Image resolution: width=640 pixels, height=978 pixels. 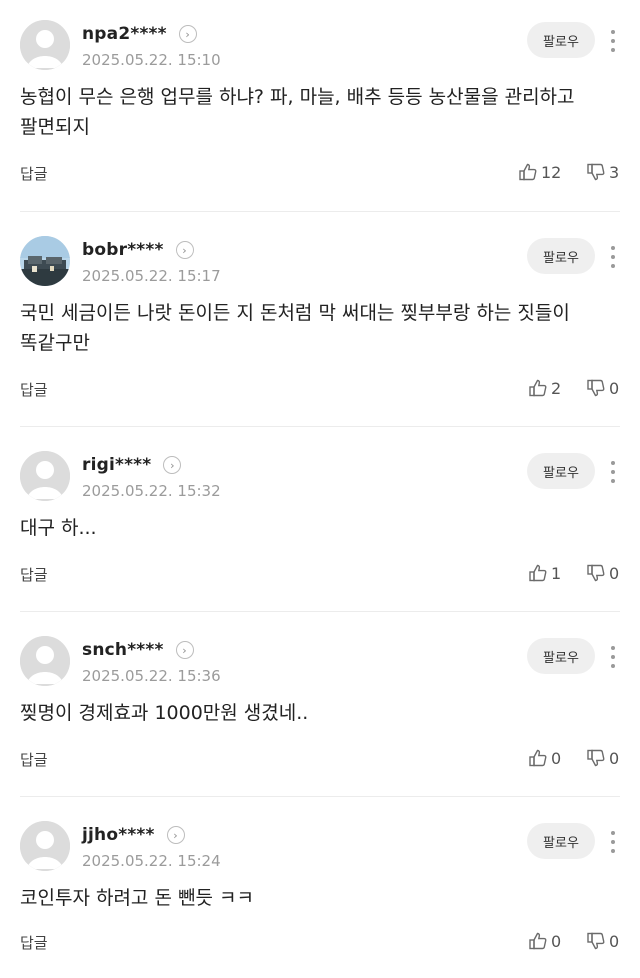 I want to click on comment-date: 2025.05.22. 15:36, so click(x=151, y=676).